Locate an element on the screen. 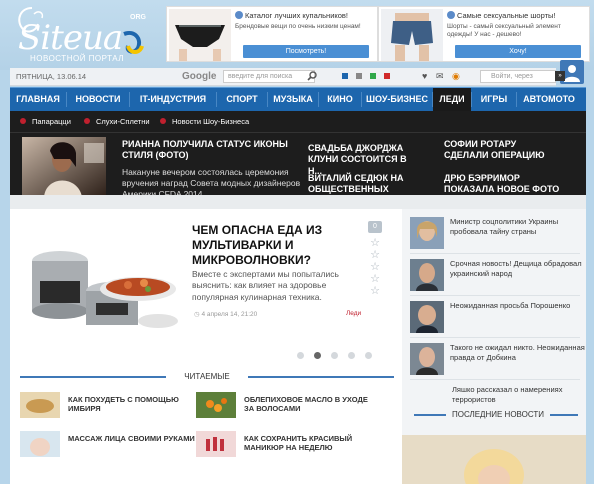 The width and height of the screenshot is (594, 484). read-item-title: МАССАЖ ЛИЦА СВОИМИ РУКАМИ is located at coordinates (131, 438).